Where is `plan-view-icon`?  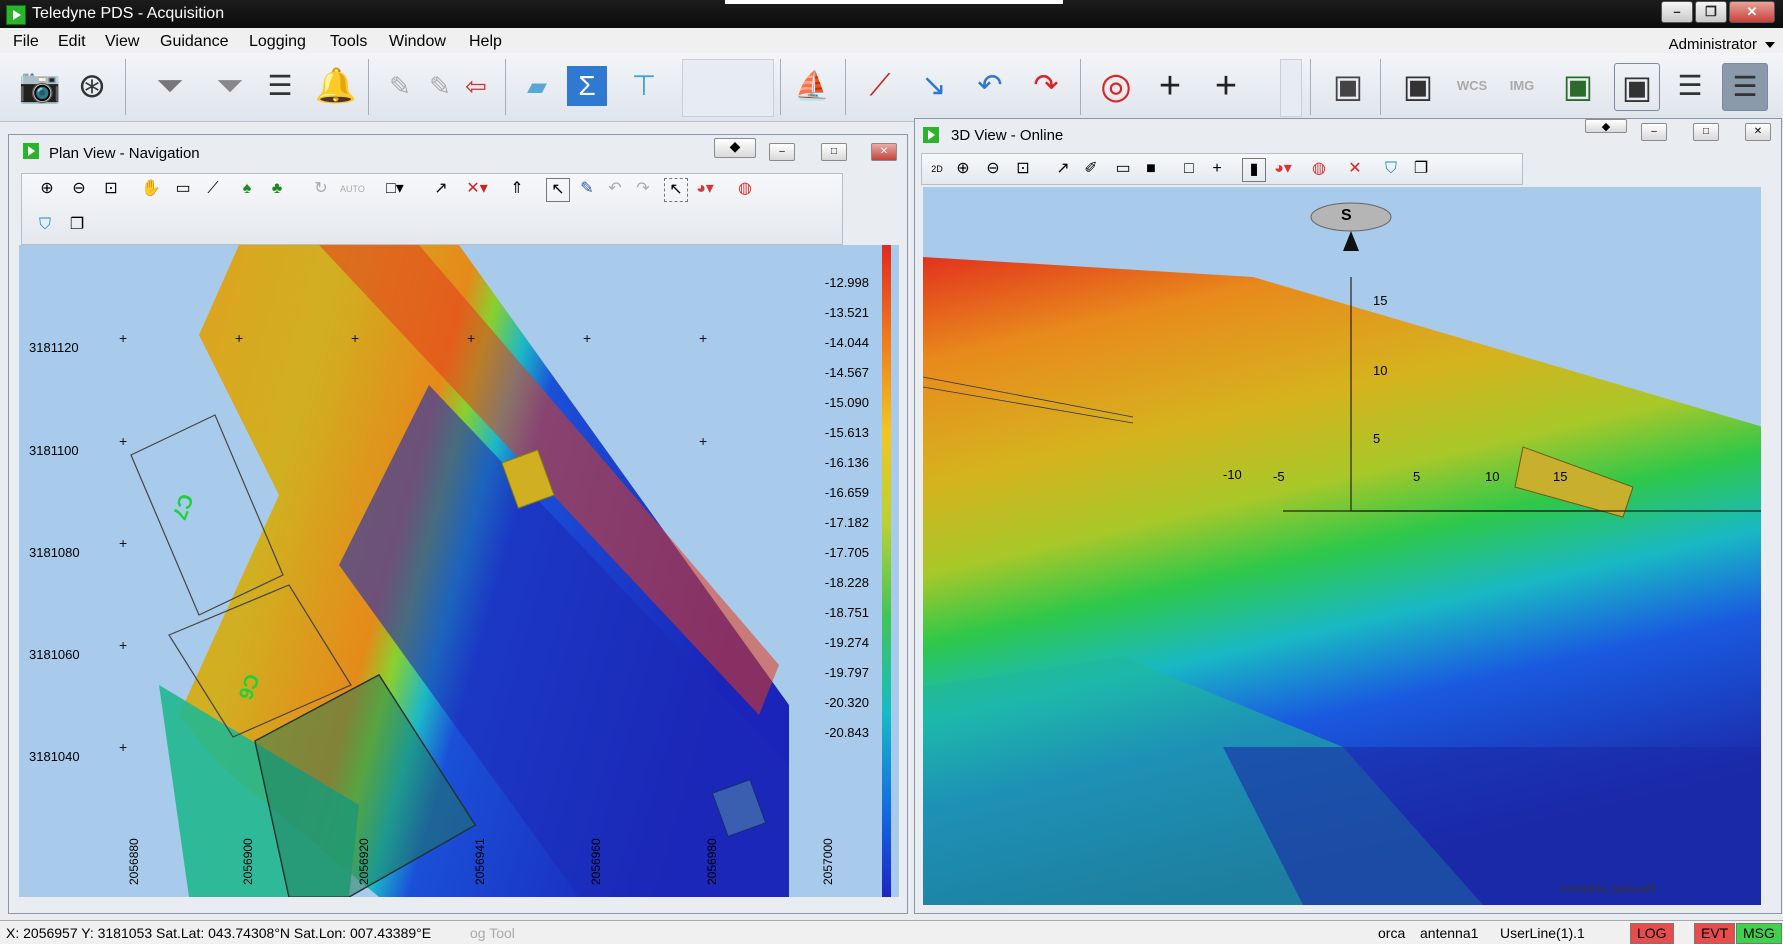
plan-view-icon is located at coordinates (31, 151).